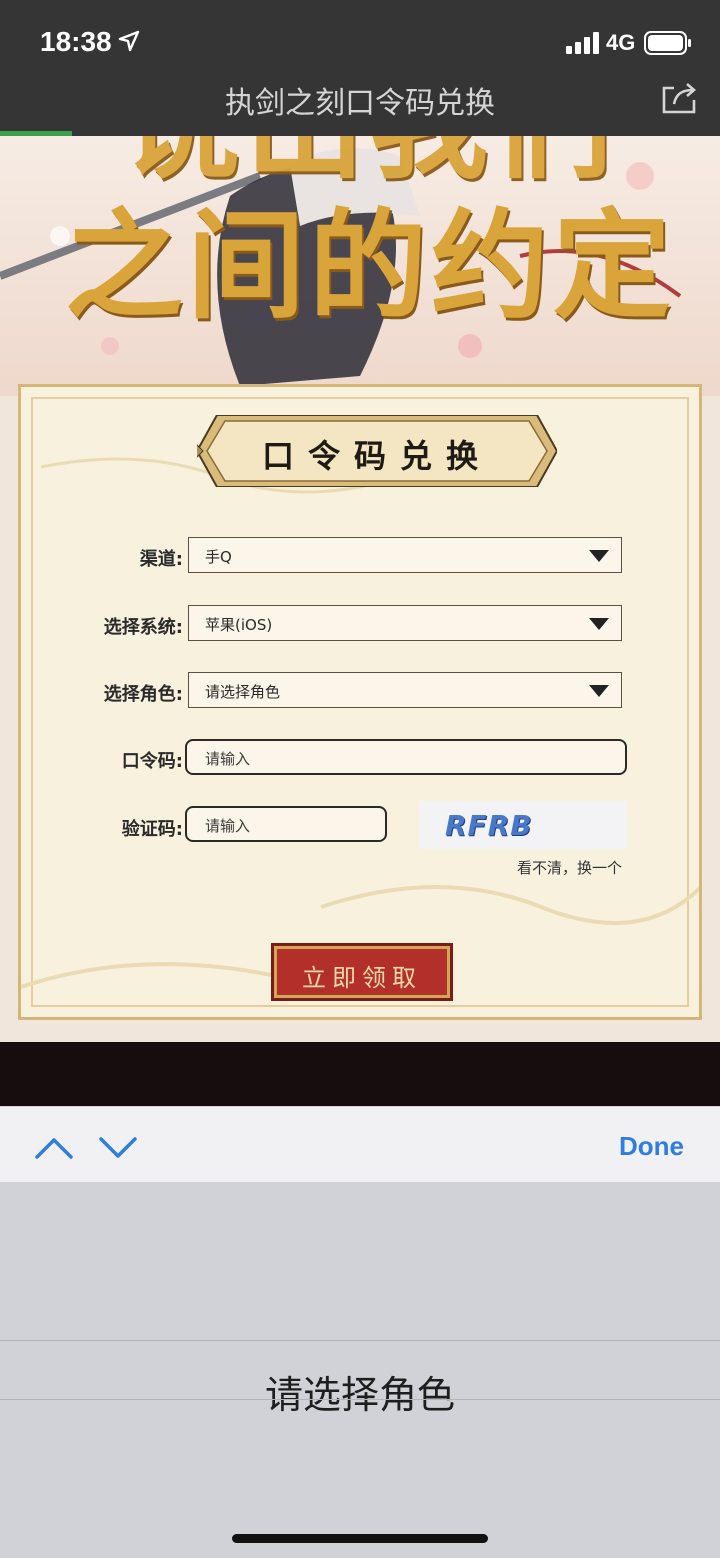 The height and width of the screenshot is (1558, 720). Describe the element at coordinates (667, 43) in the screenshot. I see `battery-icon` at that location.